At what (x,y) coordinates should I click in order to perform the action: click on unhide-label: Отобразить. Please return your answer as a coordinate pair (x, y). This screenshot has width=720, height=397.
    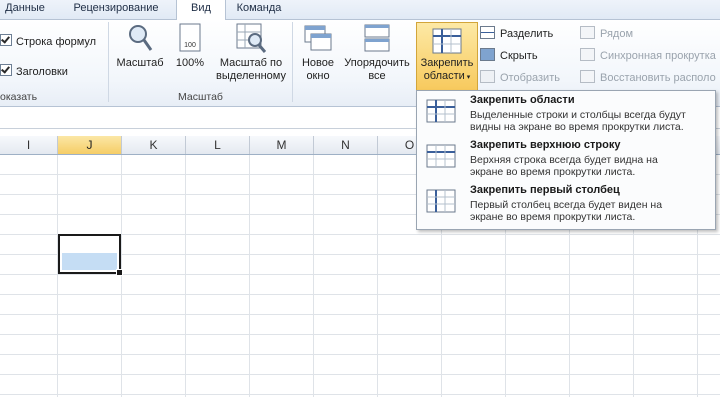
    Looking at the image, I should click on (530, 78).